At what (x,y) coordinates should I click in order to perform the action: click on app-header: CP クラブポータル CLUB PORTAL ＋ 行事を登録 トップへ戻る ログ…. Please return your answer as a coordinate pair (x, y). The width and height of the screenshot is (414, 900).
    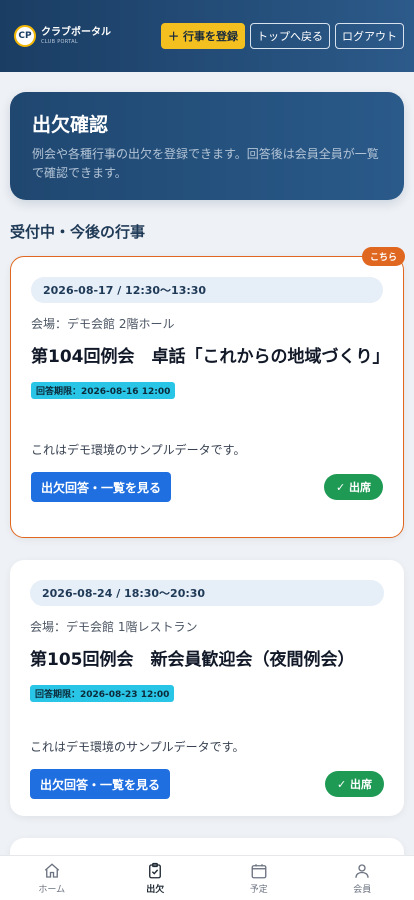
    Looking at the image, I should click on (207, 36).